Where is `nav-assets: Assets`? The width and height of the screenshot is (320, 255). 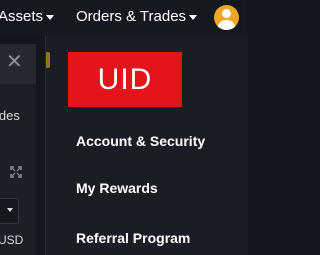
nav-assets: Assets is located at coordinates (27, 16).